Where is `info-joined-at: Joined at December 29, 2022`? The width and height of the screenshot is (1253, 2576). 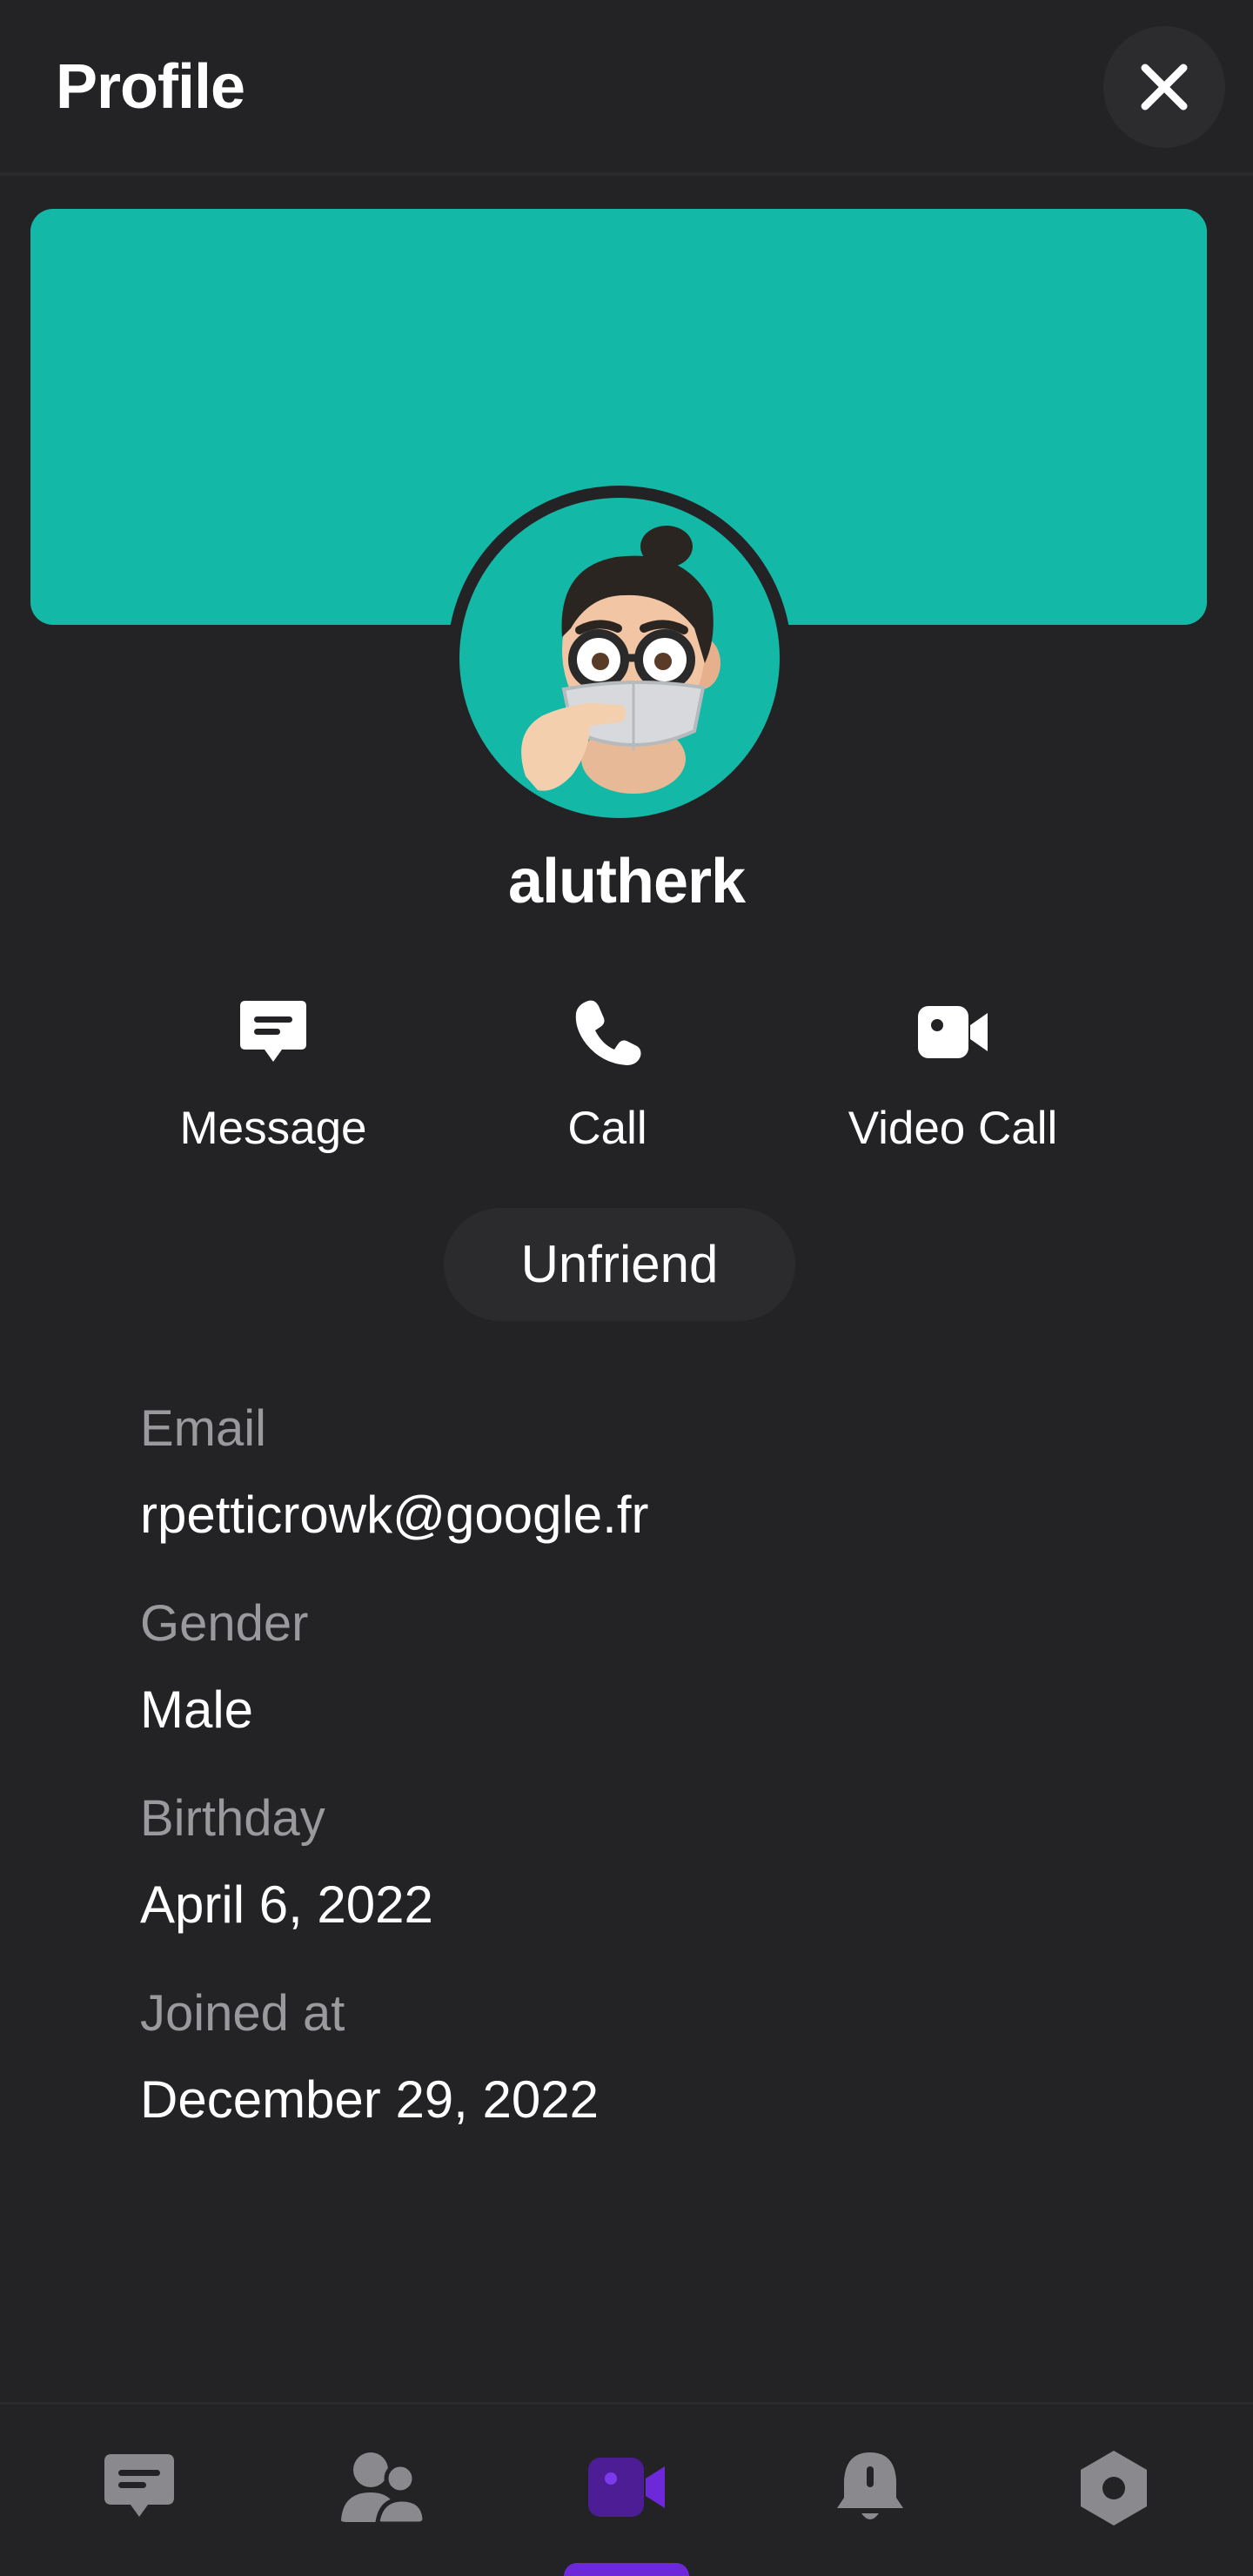
info-joined-at: Joined at December 29, 2022 is located at coordinates (369, 2057).